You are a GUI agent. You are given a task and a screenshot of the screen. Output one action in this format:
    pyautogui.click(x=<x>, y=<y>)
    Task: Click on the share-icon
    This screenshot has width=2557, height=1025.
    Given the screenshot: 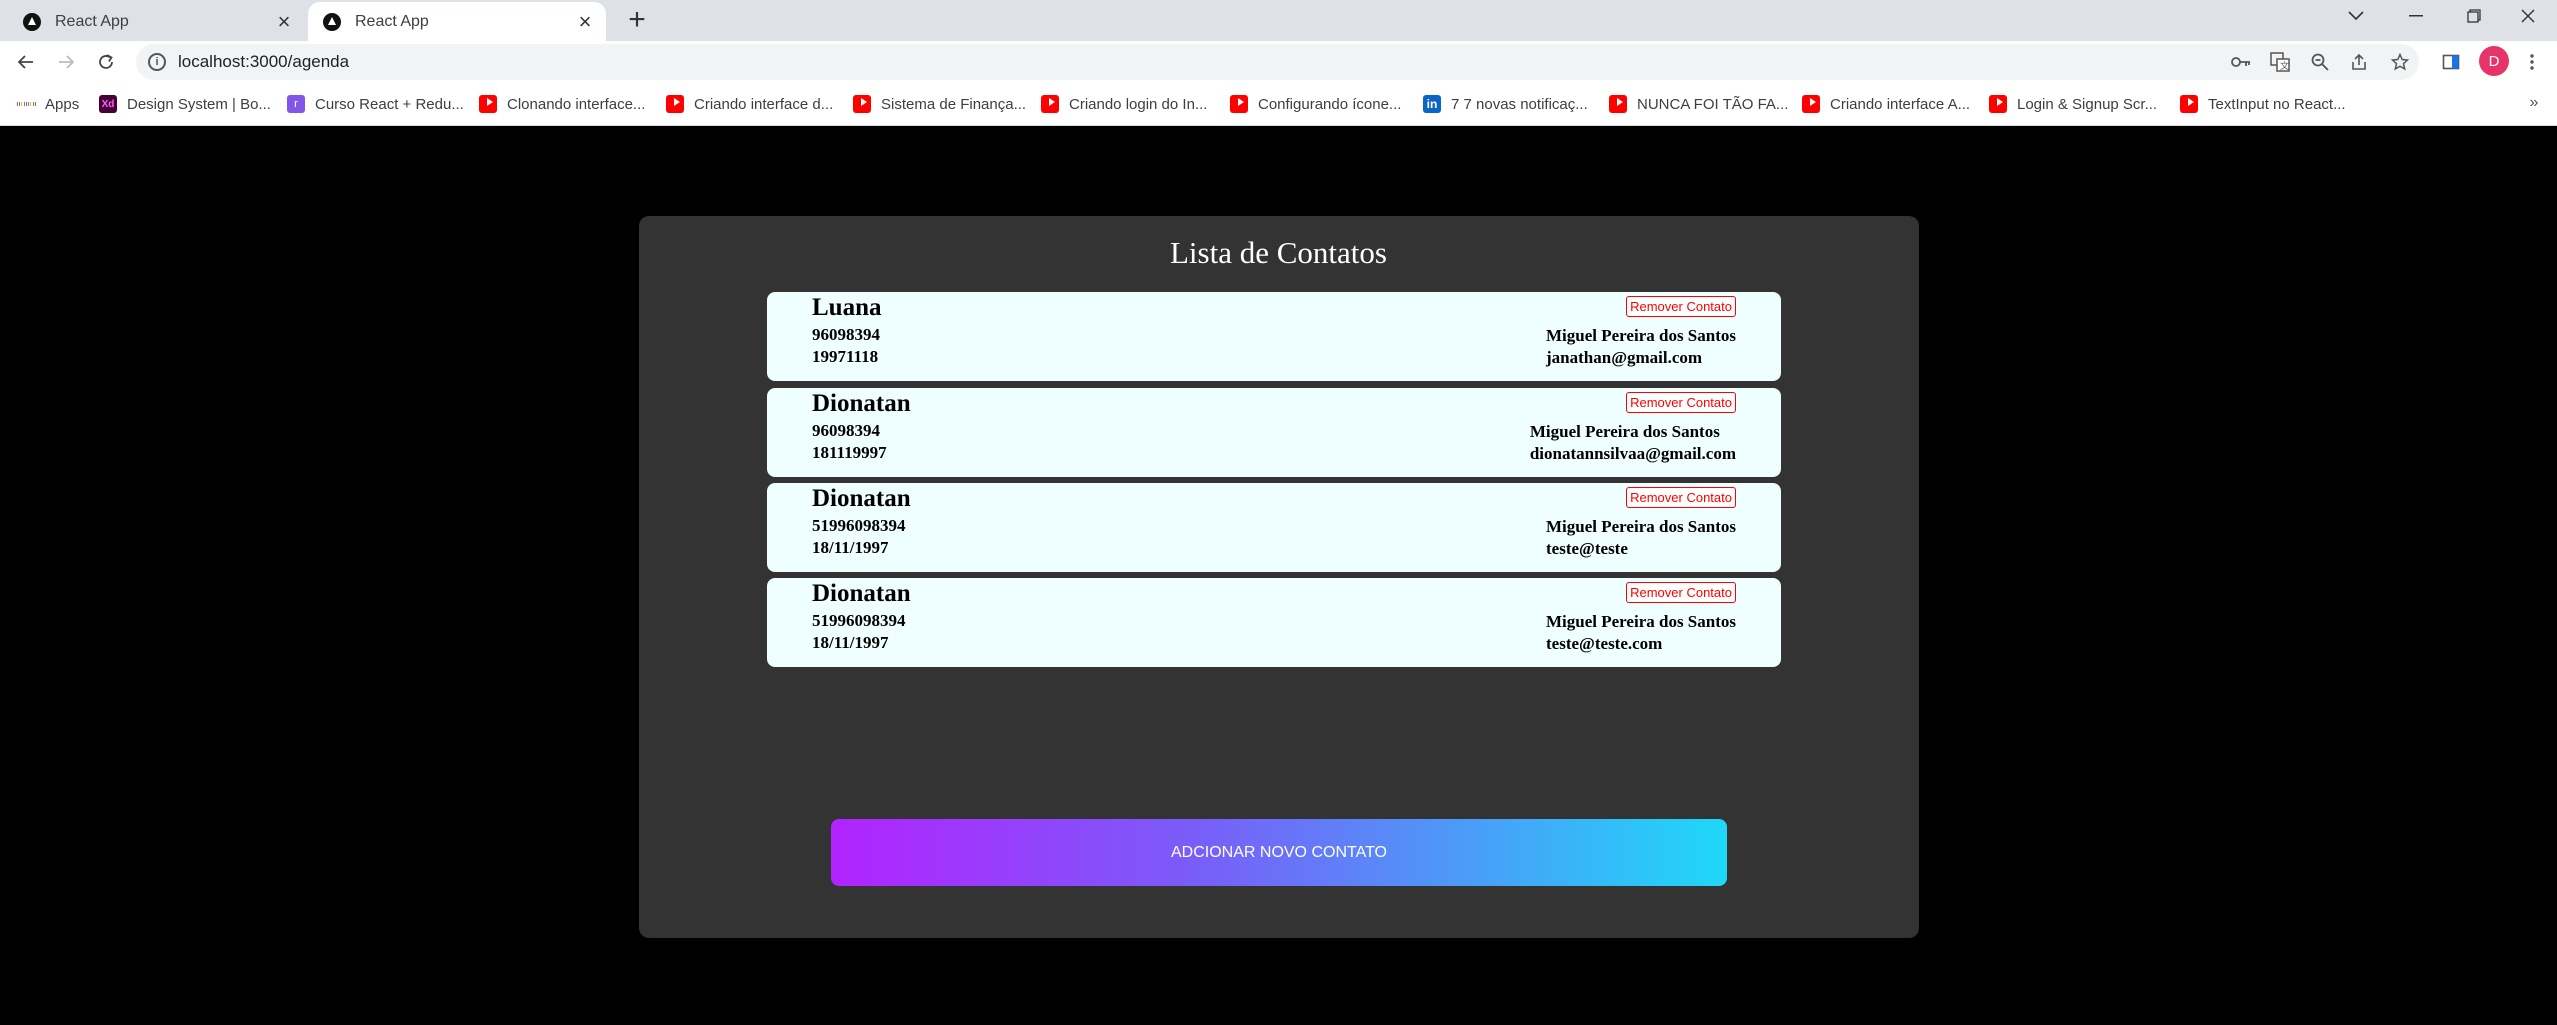 What is the action you would take?
    pyautogui.click(x=2359, y=62)
    